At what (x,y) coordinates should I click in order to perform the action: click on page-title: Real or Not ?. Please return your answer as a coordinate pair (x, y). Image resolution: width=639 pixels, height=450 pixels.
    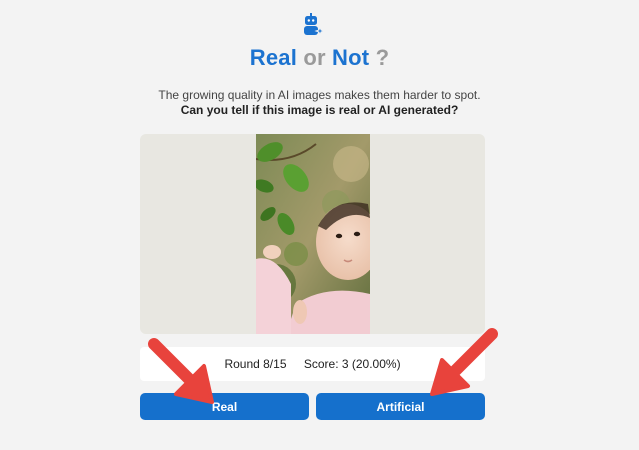
    Looking at the image, I should click on (319, 58).